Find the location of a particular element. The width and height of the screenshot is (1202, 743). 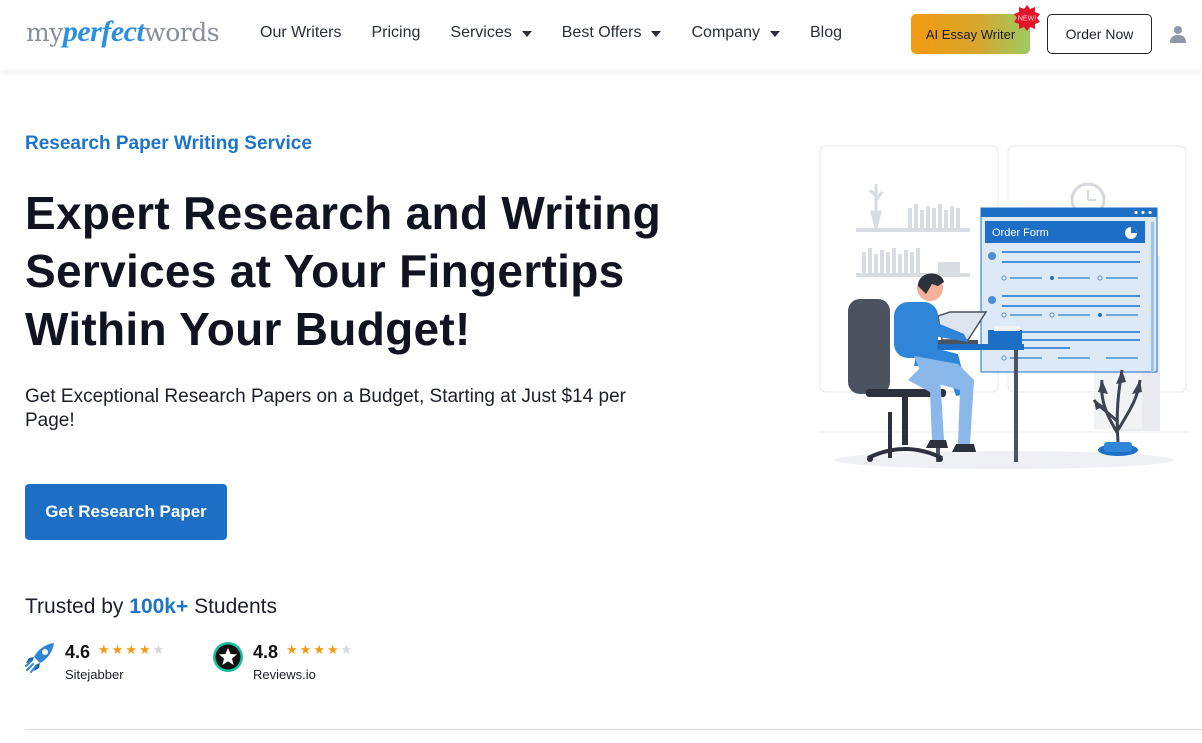

logo-words: words is located at coordinates (182, 32).